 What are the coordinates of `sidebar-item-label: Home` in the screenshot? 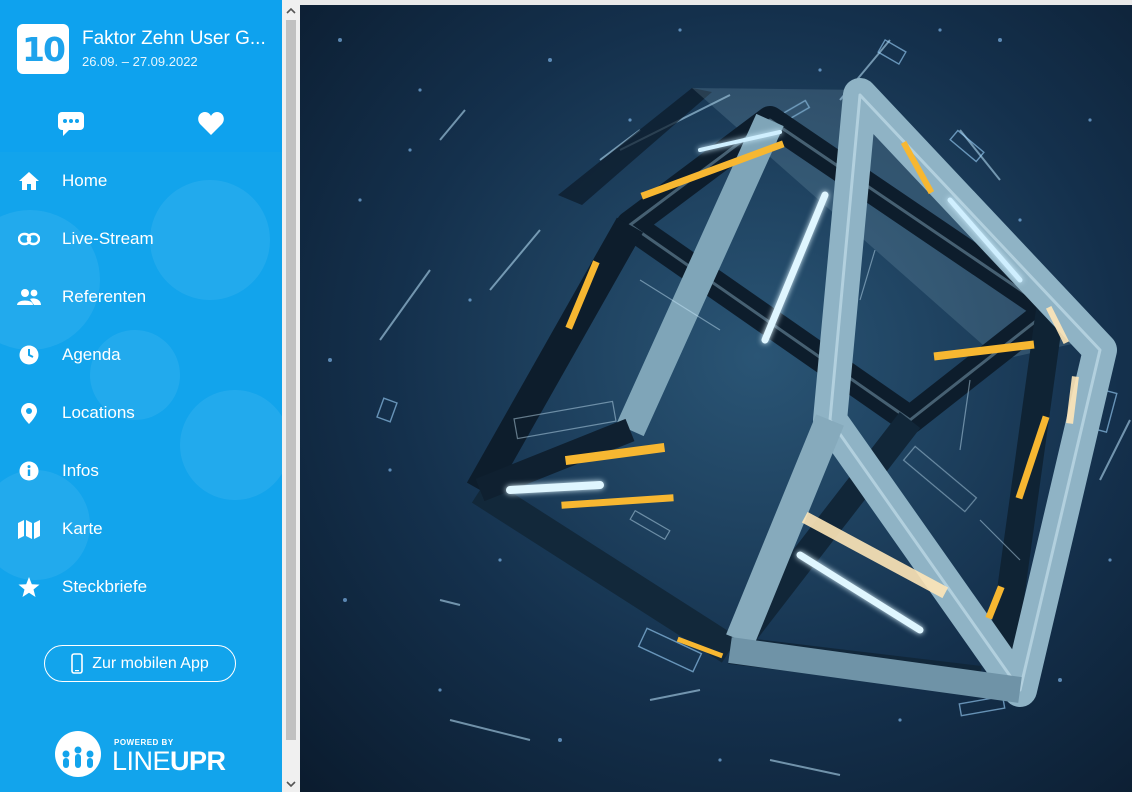 It's located at (85, 180).